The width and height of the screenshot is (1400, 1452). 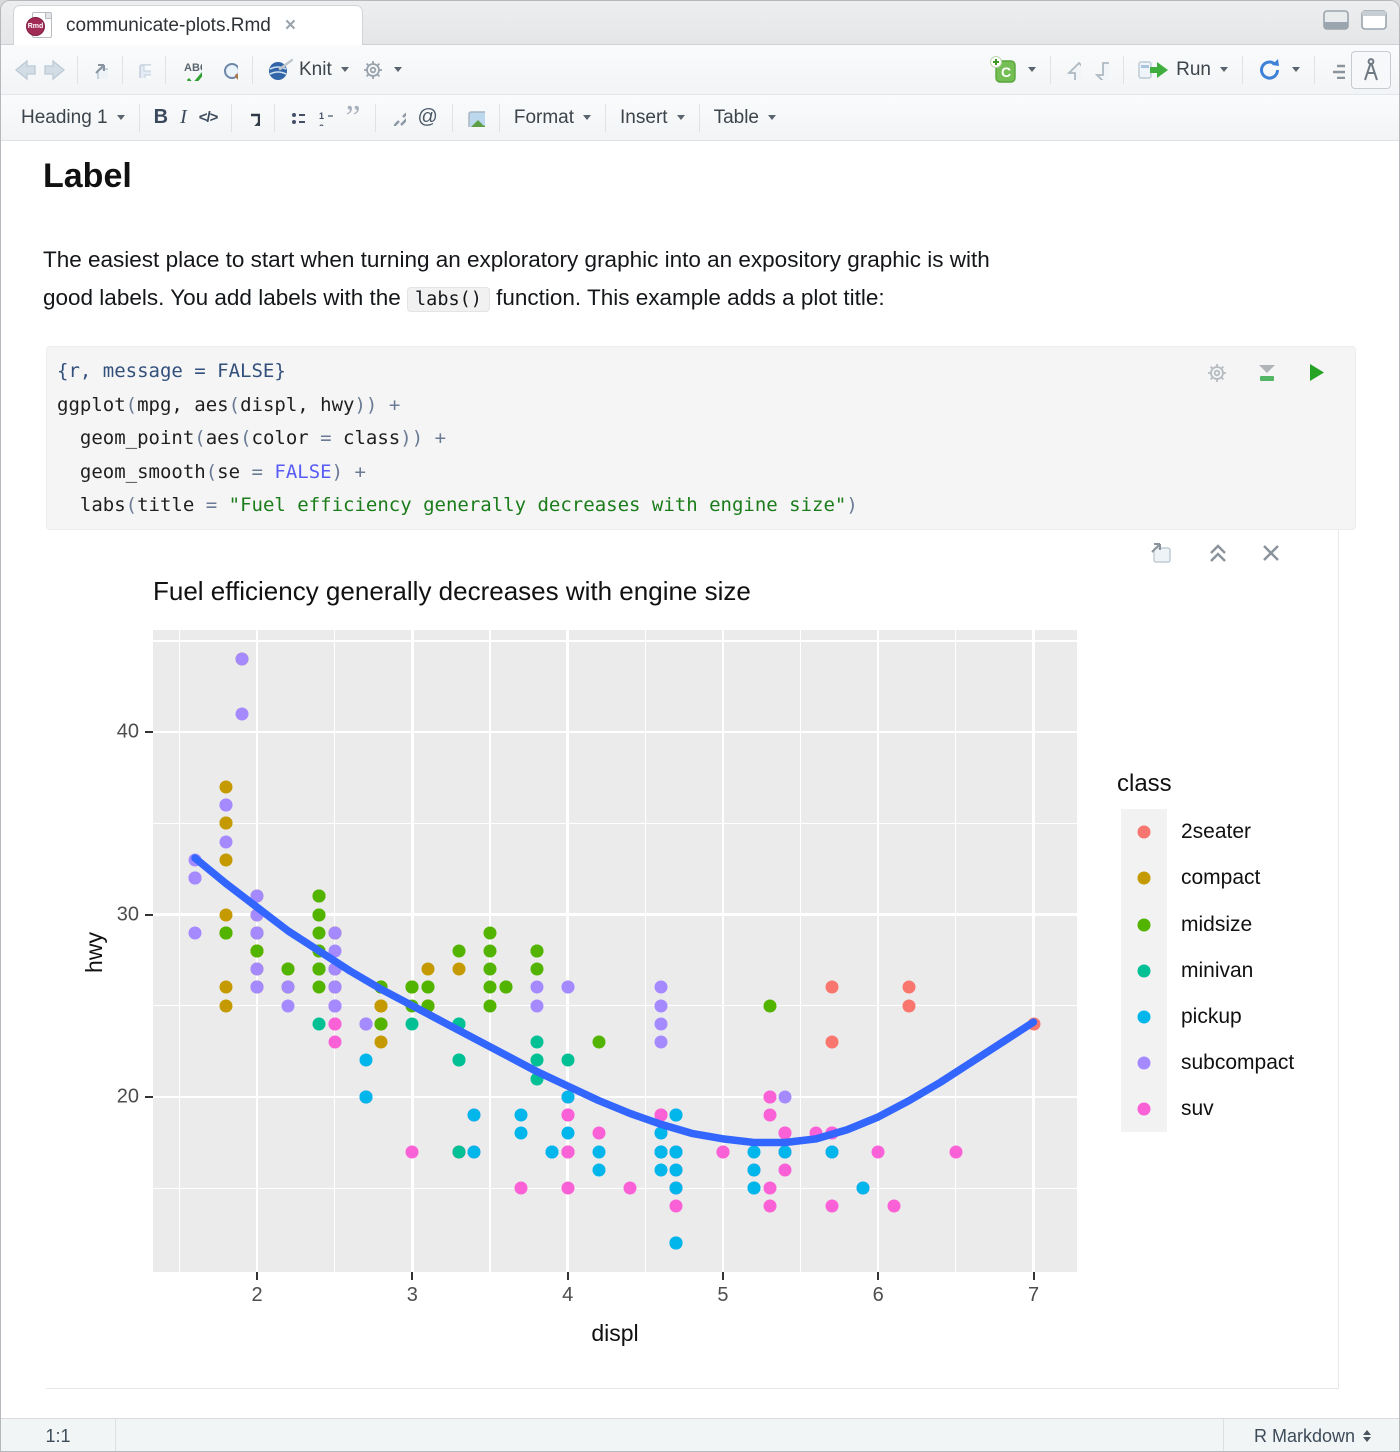 I want to click on save-icon, so click(x=144, y=70).